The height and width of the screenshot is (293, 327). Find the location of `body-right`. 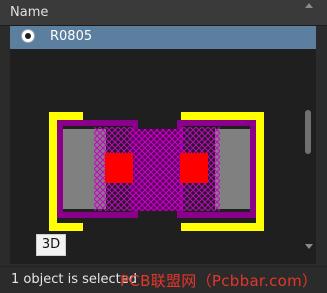

body-right is located at coordinates (234, 169).